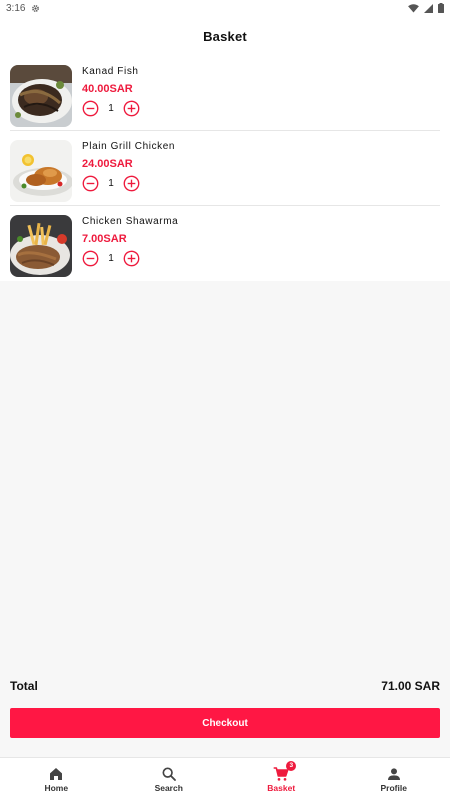 The width and height of the screenshot is (450, 800). I want to click on bottom-nav: Home Search 3 Basket Profile, so click(225, 778).